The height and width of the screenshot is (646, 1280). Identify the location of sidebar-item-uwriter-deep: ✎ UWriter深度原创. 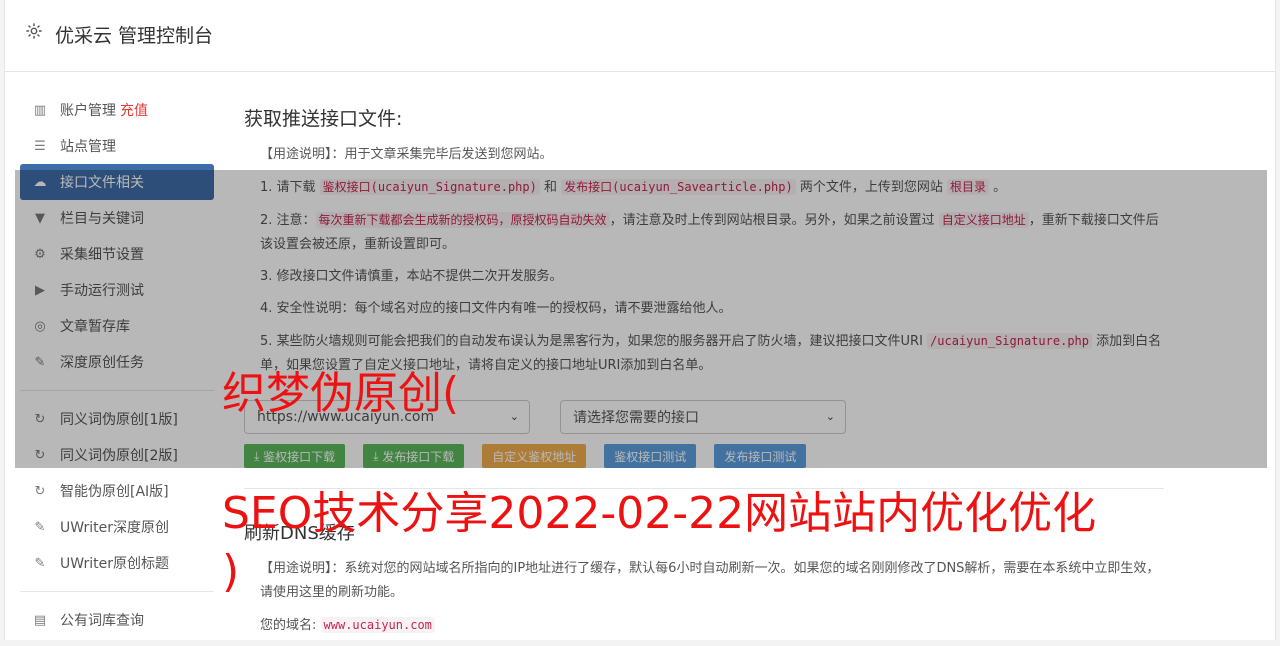
(117, 527).